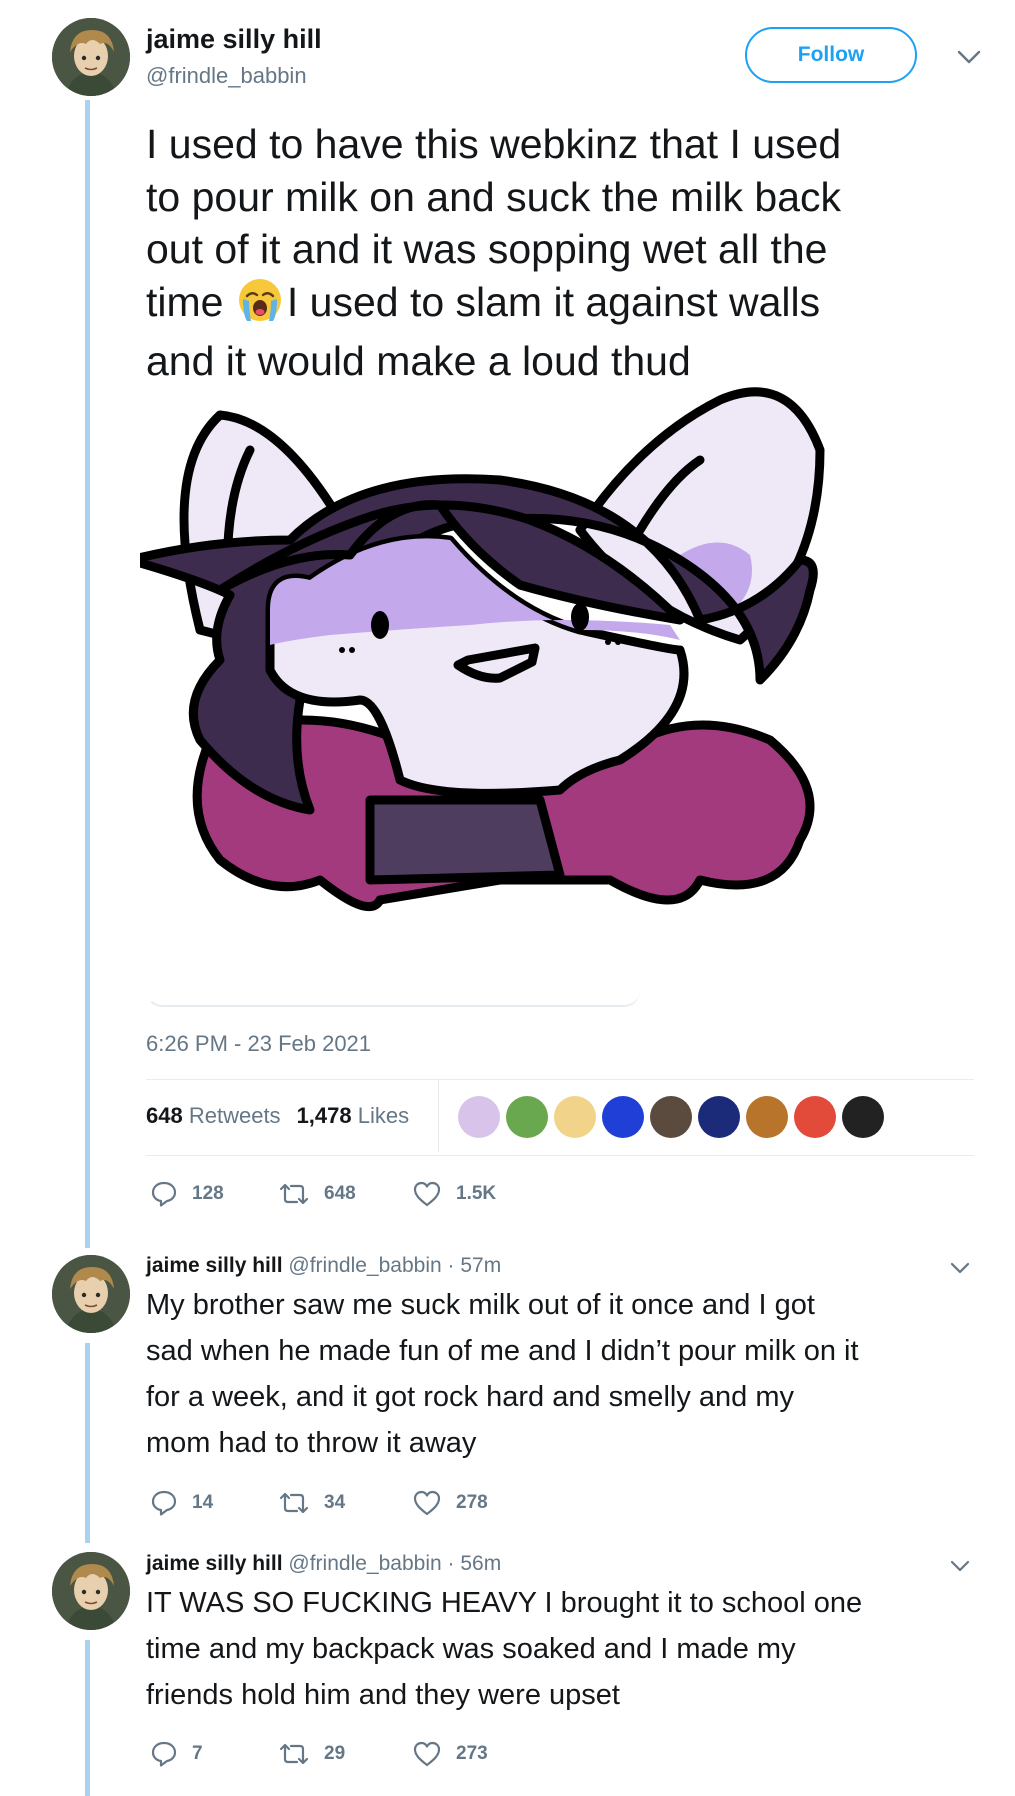  What do you see at coordinates (553, 301) in the screenshot?
I see `tweet-text-fragment: I used to slam it against walls` at bounding box center [553, 301].